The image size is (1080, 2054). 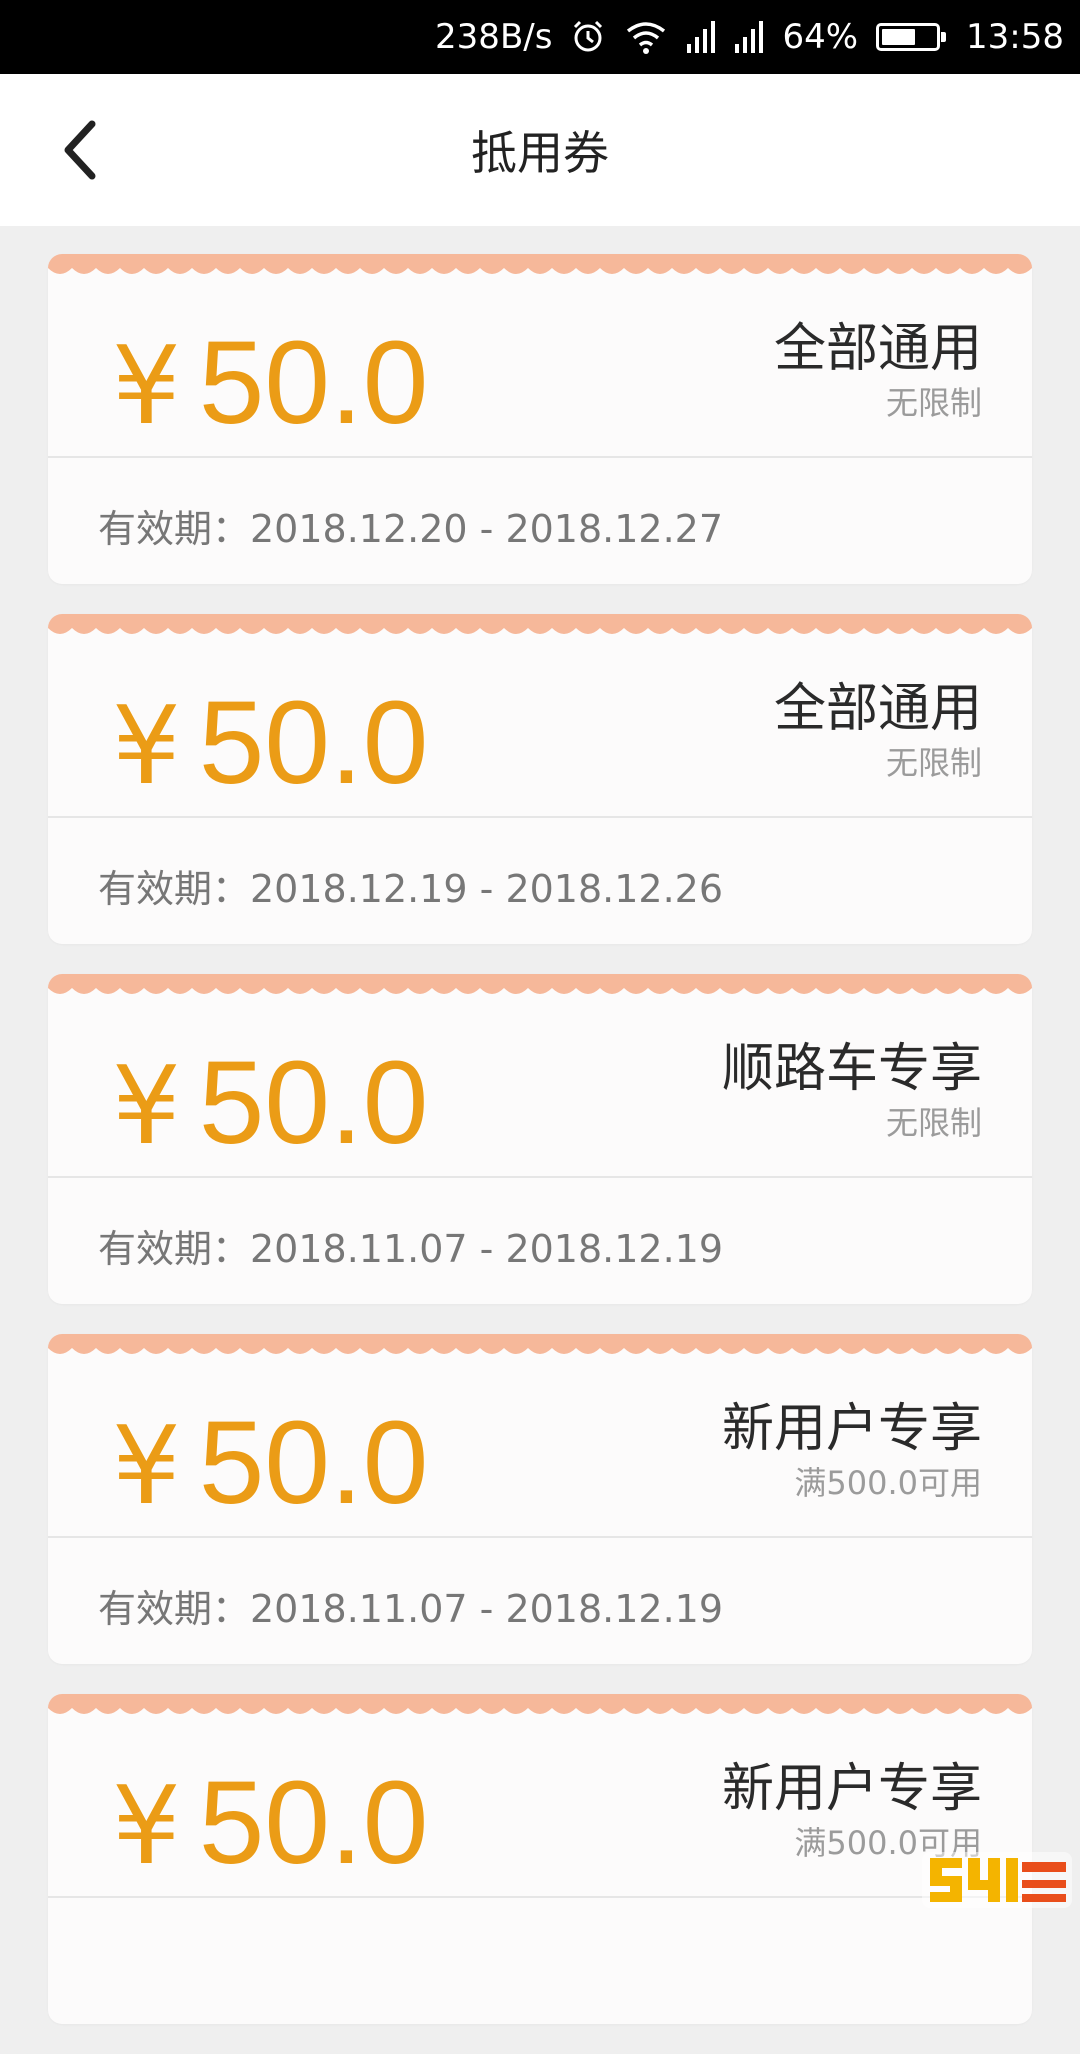 I want to click on alarm-icon, so click(x=588, y=37).